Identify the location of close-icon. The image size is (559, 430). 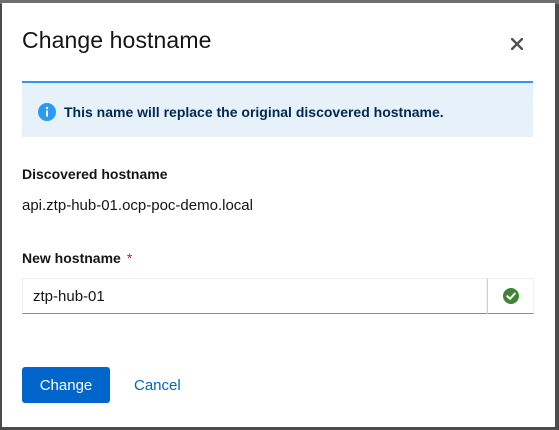
(517, 44).